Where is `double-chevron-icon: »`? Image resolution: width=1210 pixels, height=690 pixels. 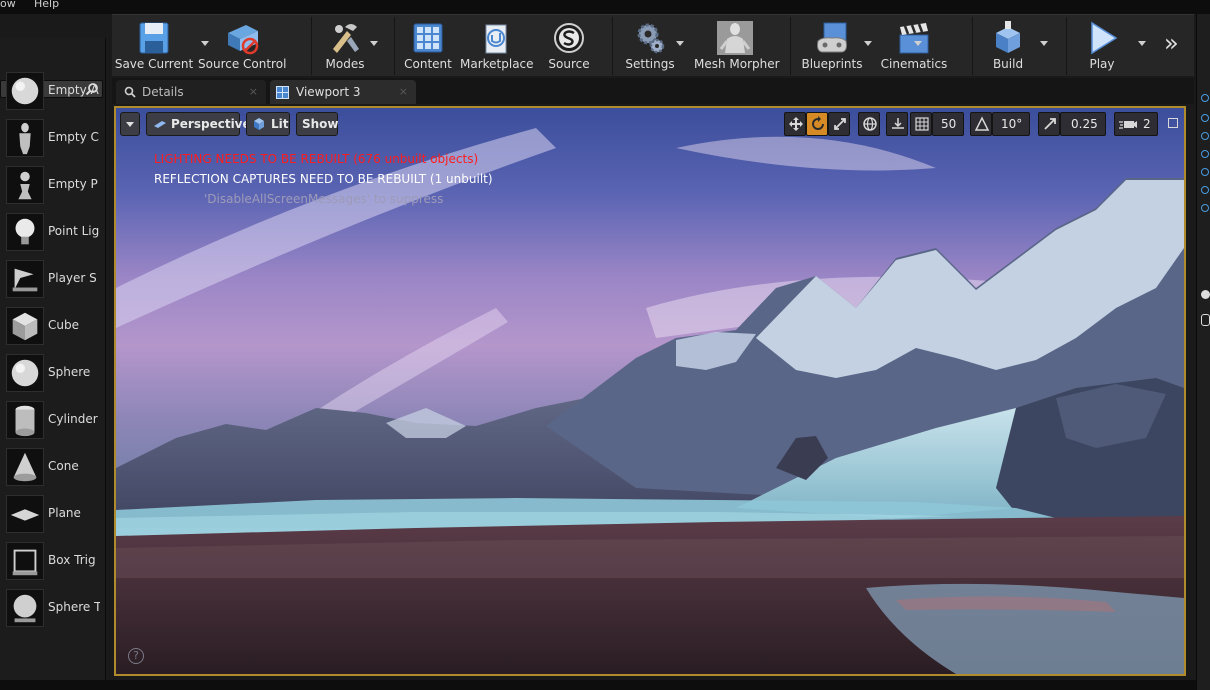
double-chevron-icon: » is located at coordinates (1171, 43).